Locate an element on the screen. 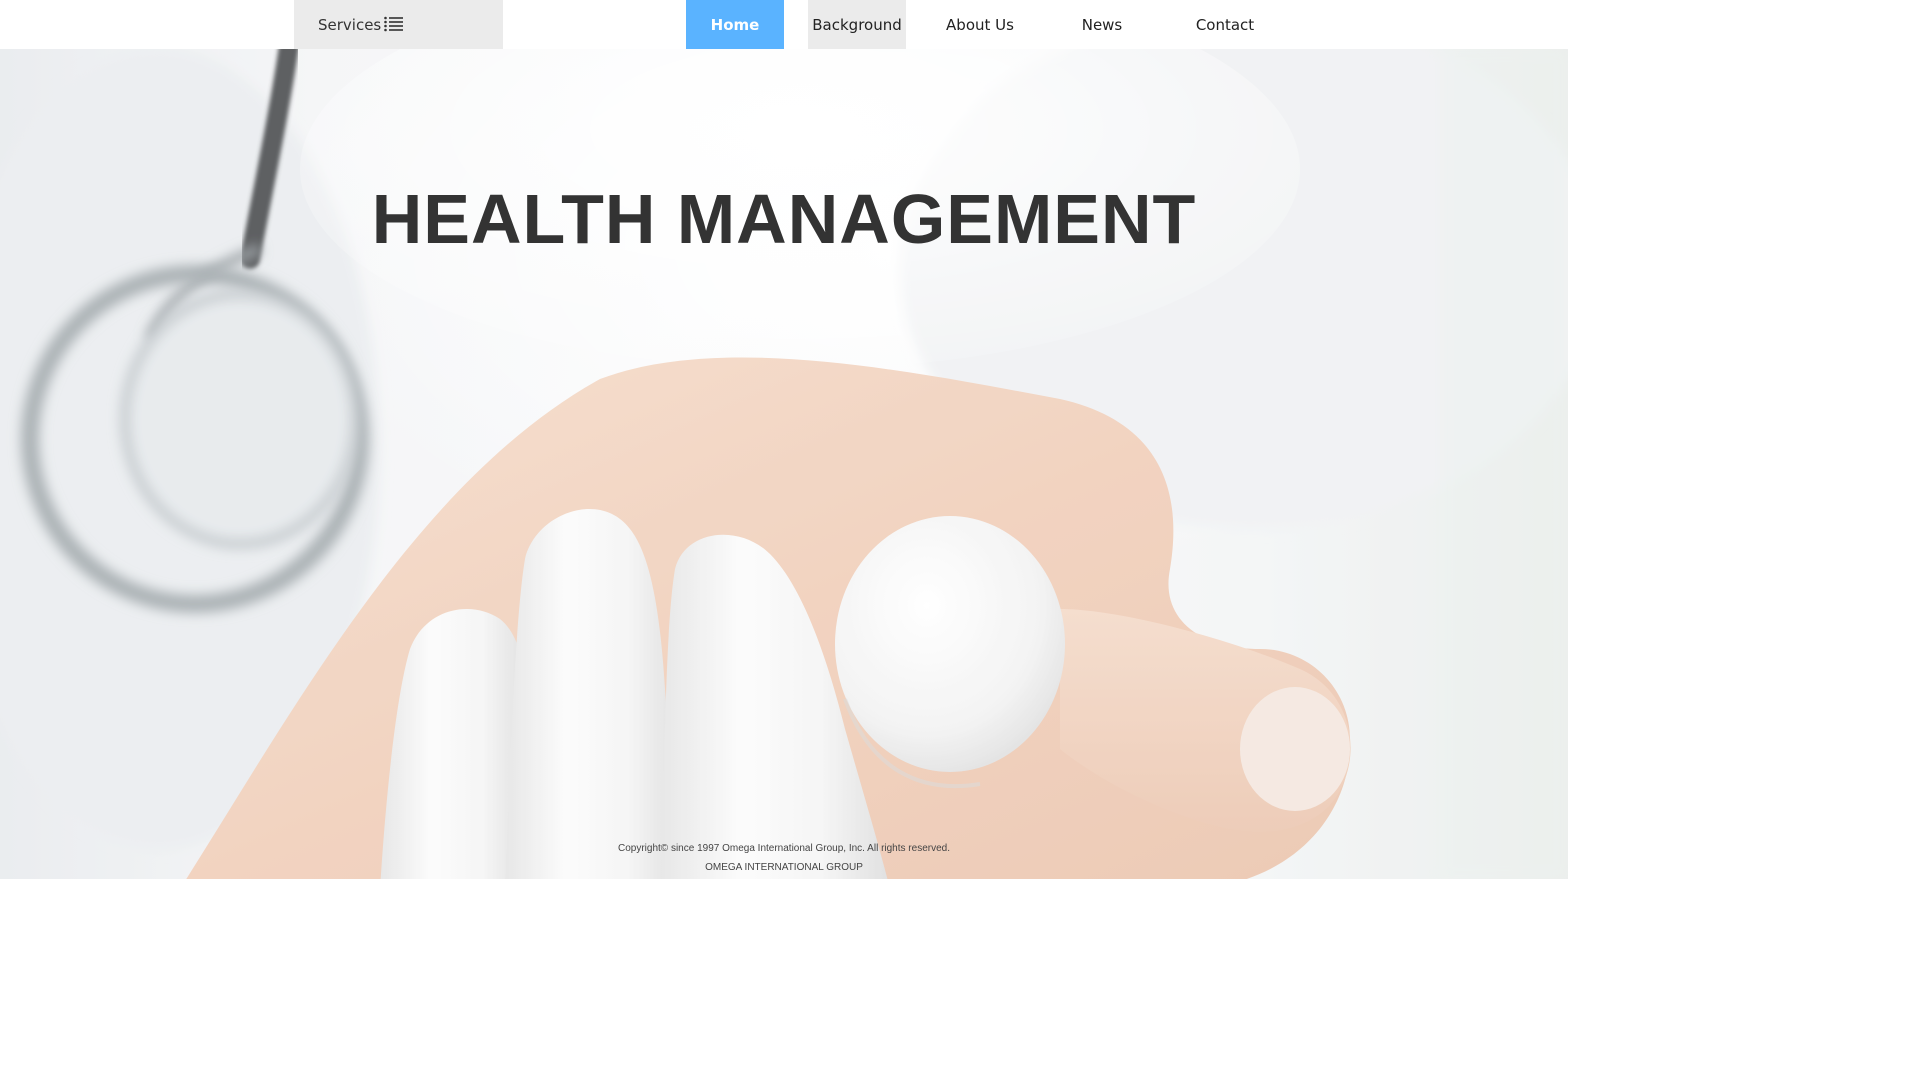  nav-contact: Contact is located at coordinates (1225, 24).